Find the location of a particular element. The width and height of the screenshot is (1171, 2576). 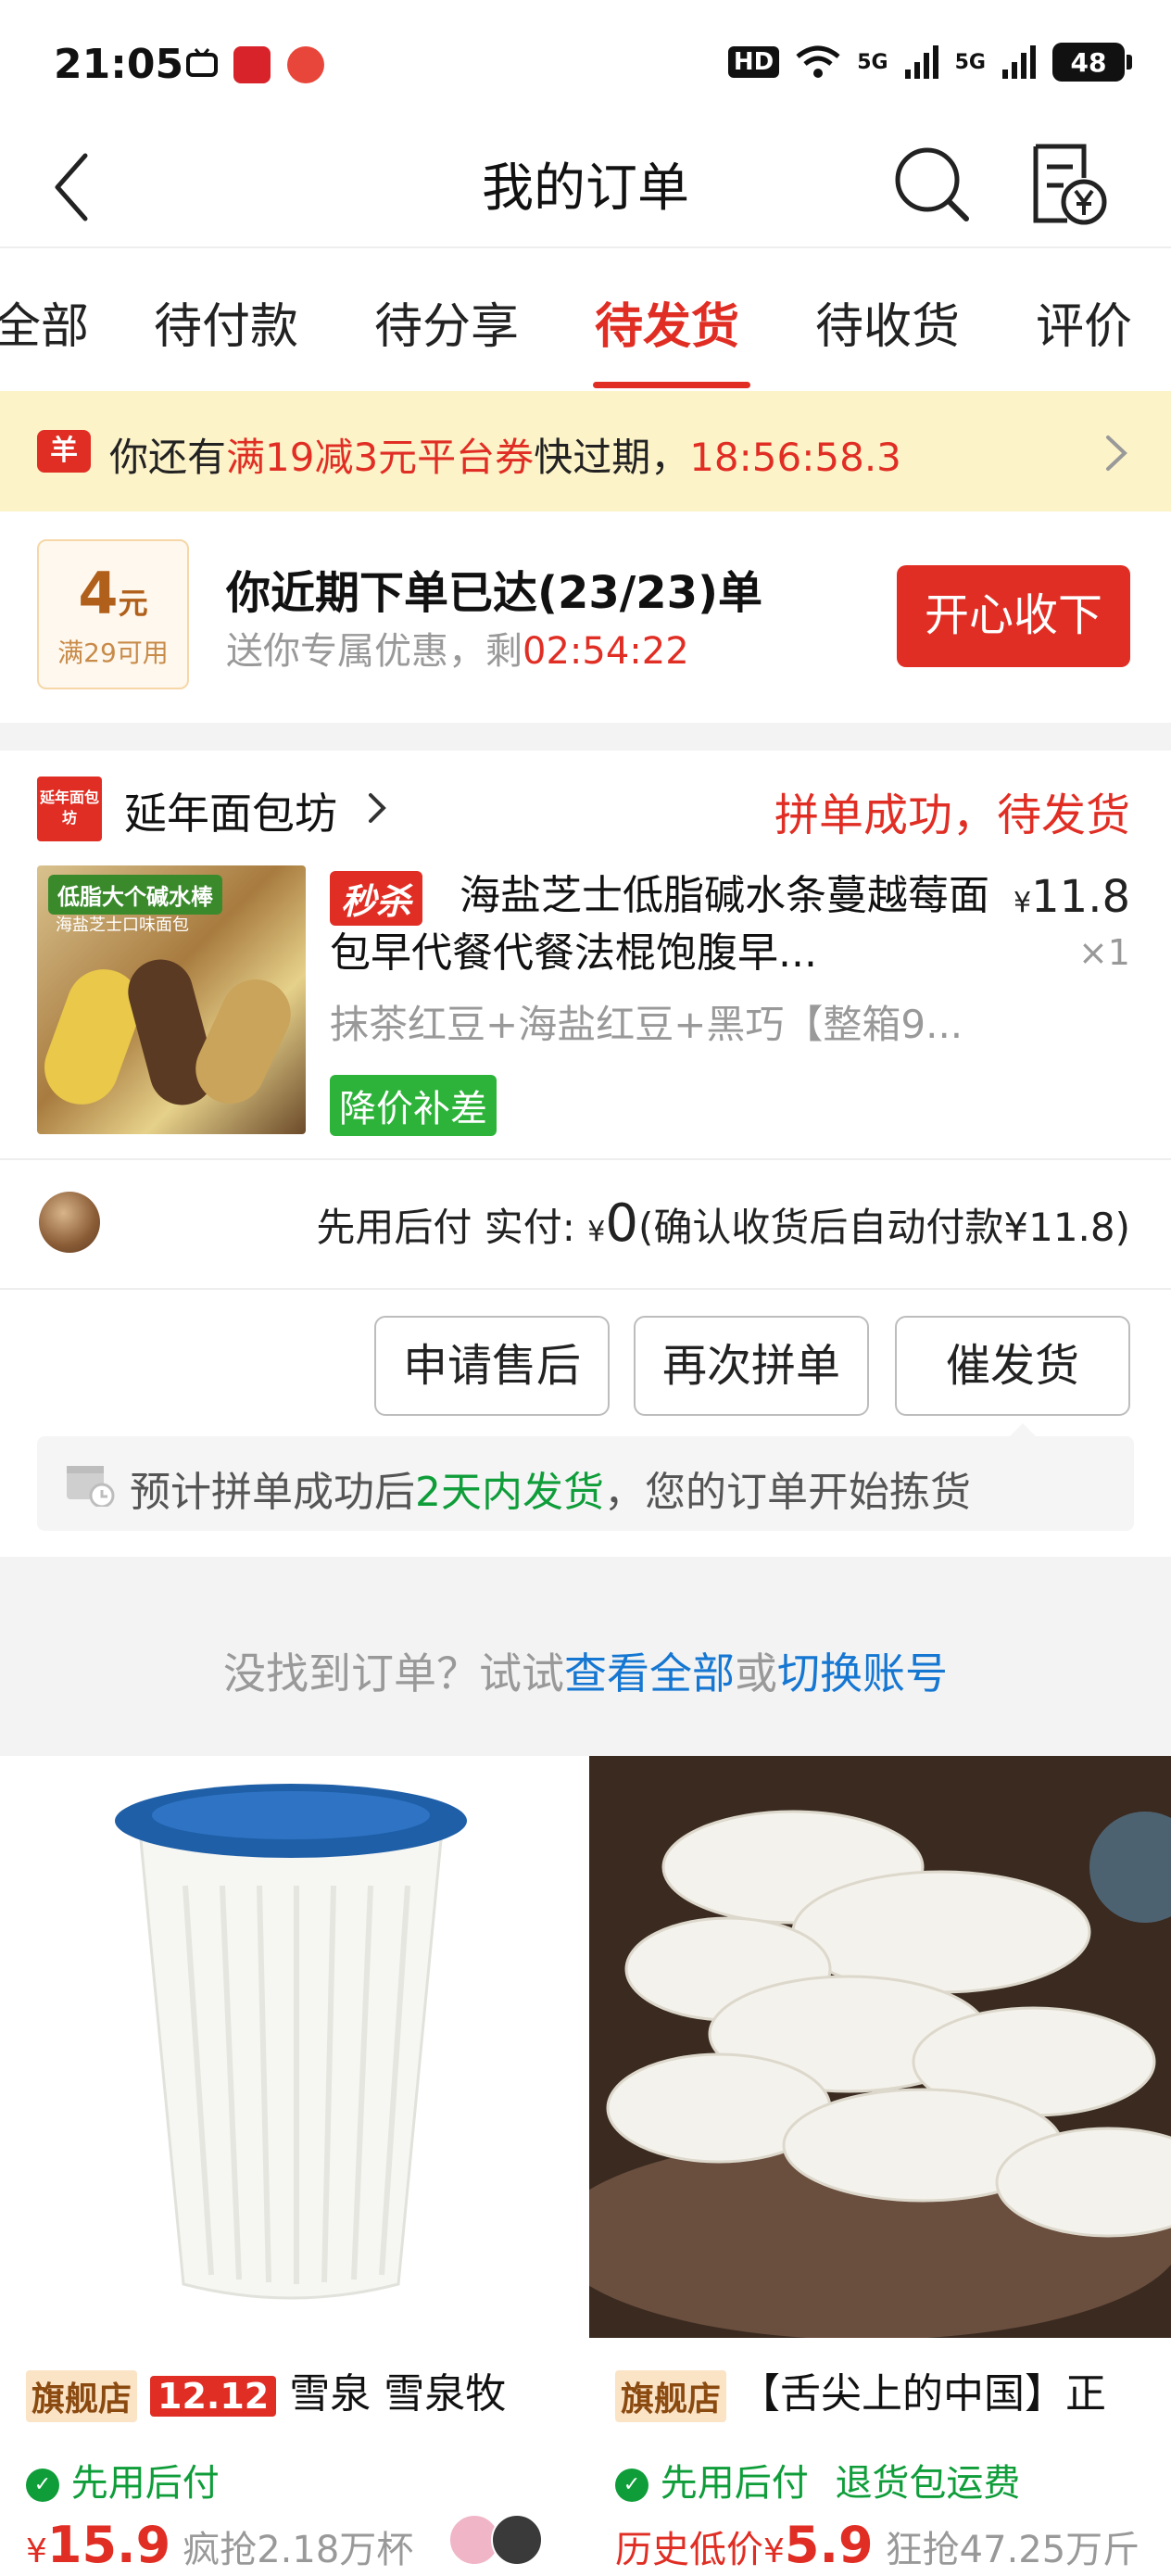

price-row-2: 历史低价¥5.9 狂抢47.25万斤 is located at coordinates (878, 2545).